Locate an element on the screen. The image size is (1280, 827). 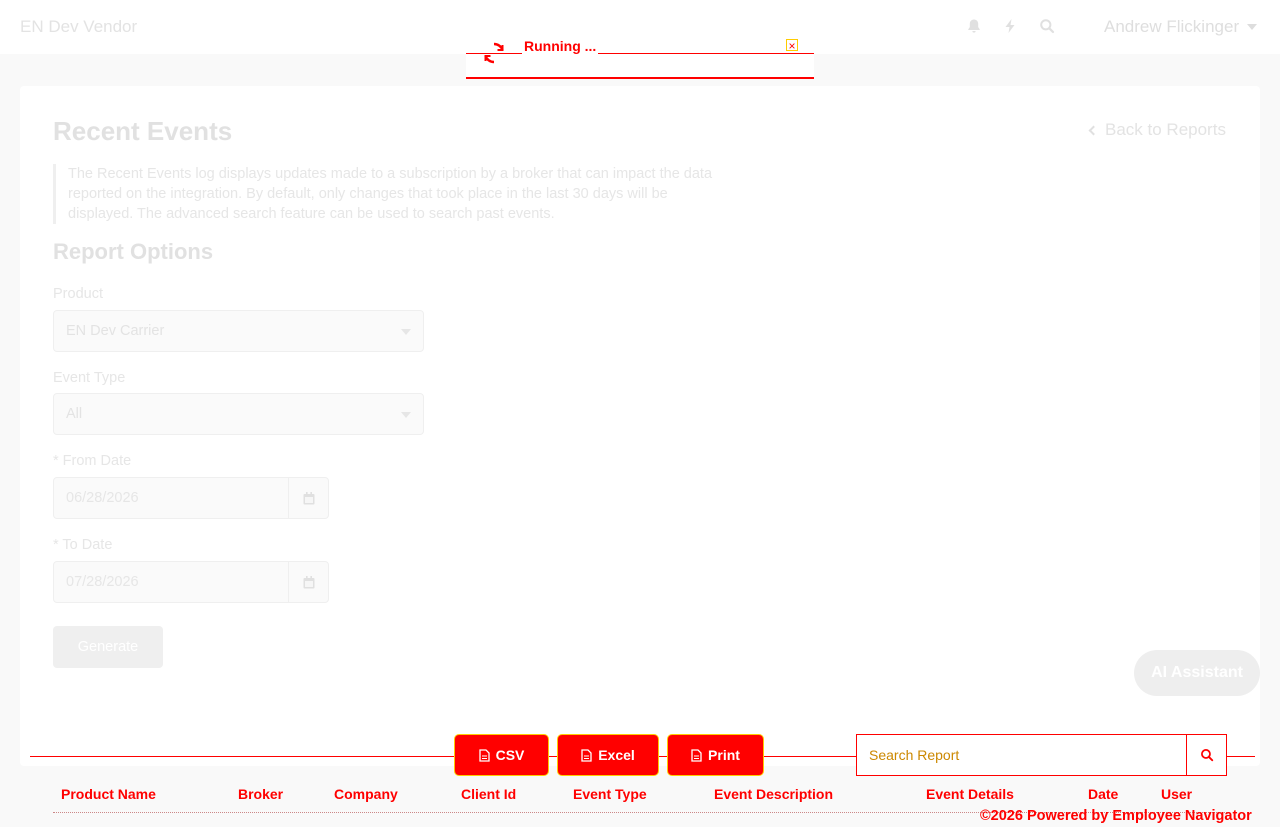
to-date-value: 07/28/2026 is located at coordinates (102, 582).